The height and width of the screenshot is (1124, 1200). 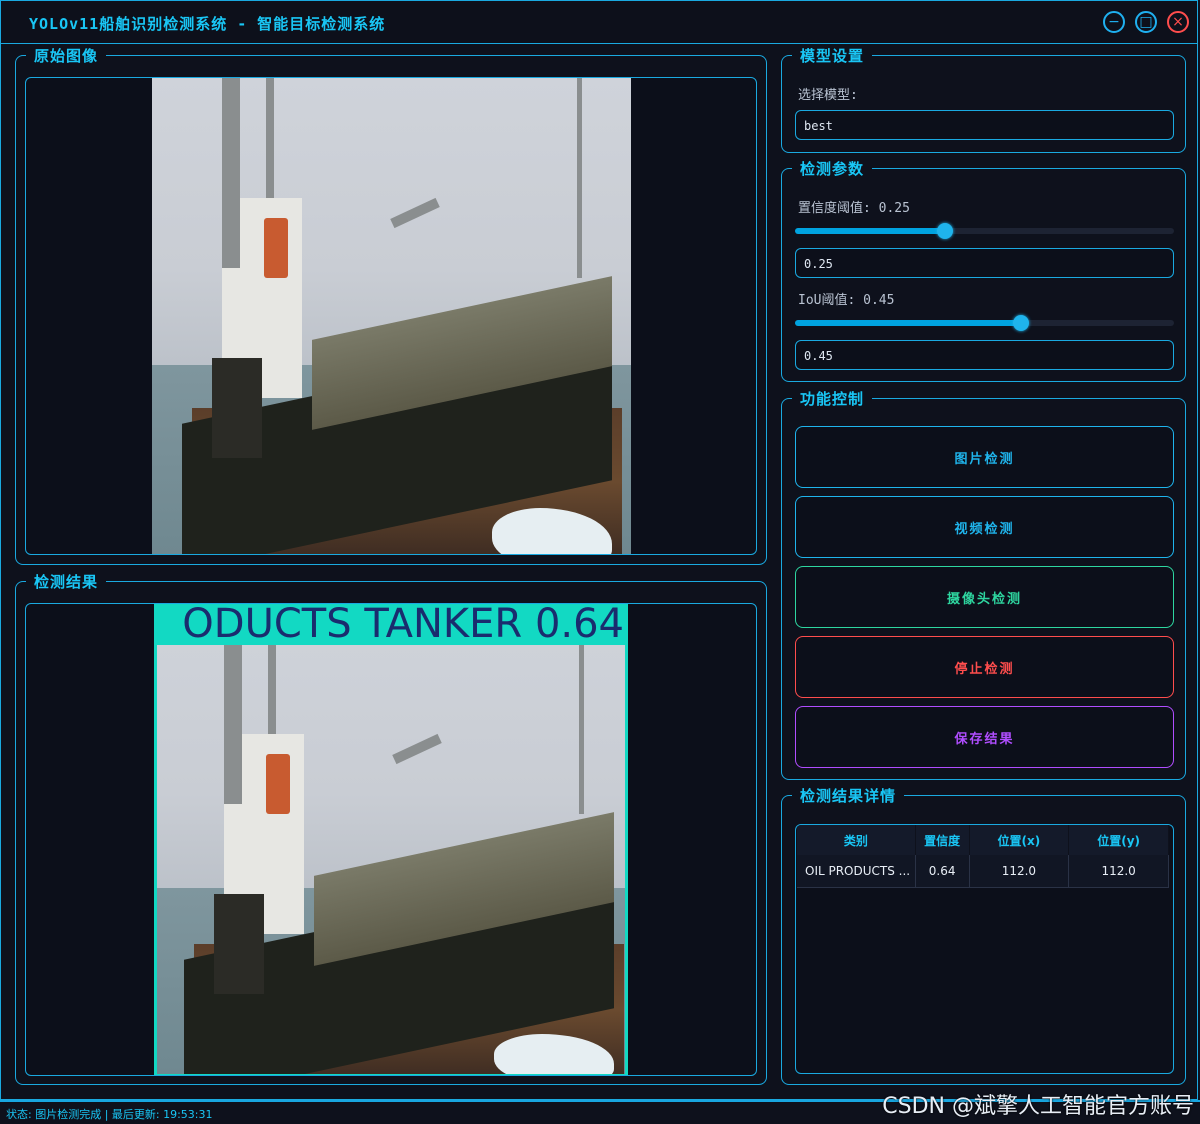 What do you see at coordinates (854, 208) in the screenshot?
I see `confidence-label: 置信度阈值: 0.25` at bounding box center [854, 208].